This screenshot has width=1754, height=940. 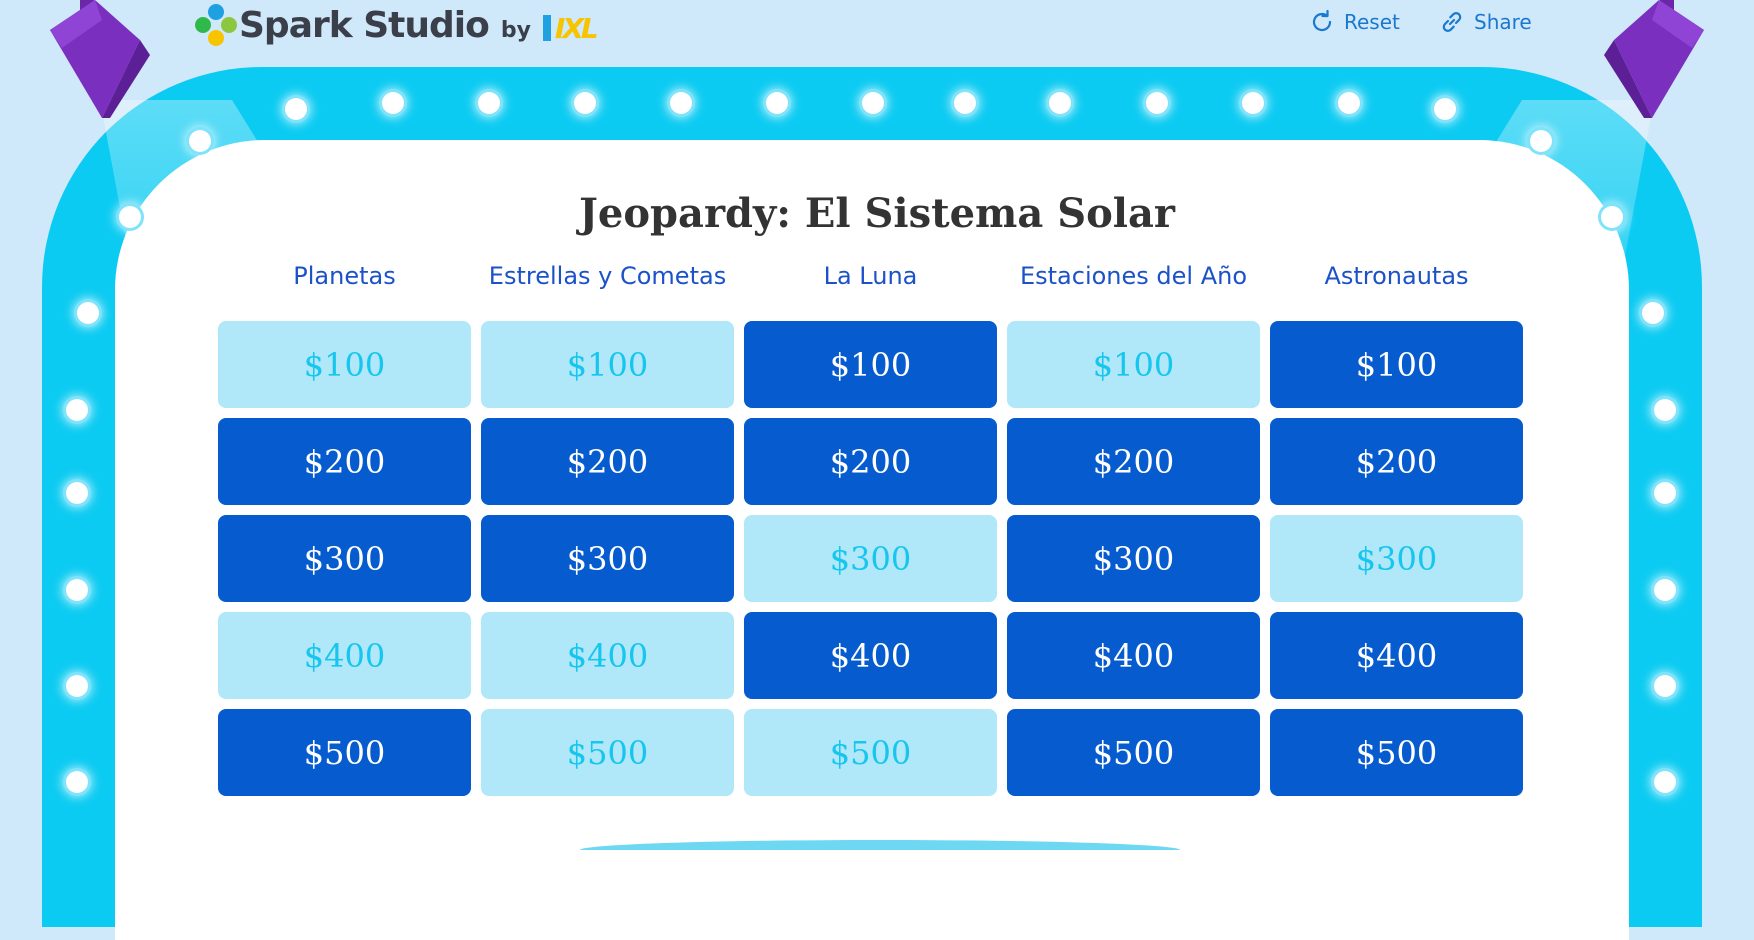 I want to click on share-label: Share, so click(x=1503, y=22).